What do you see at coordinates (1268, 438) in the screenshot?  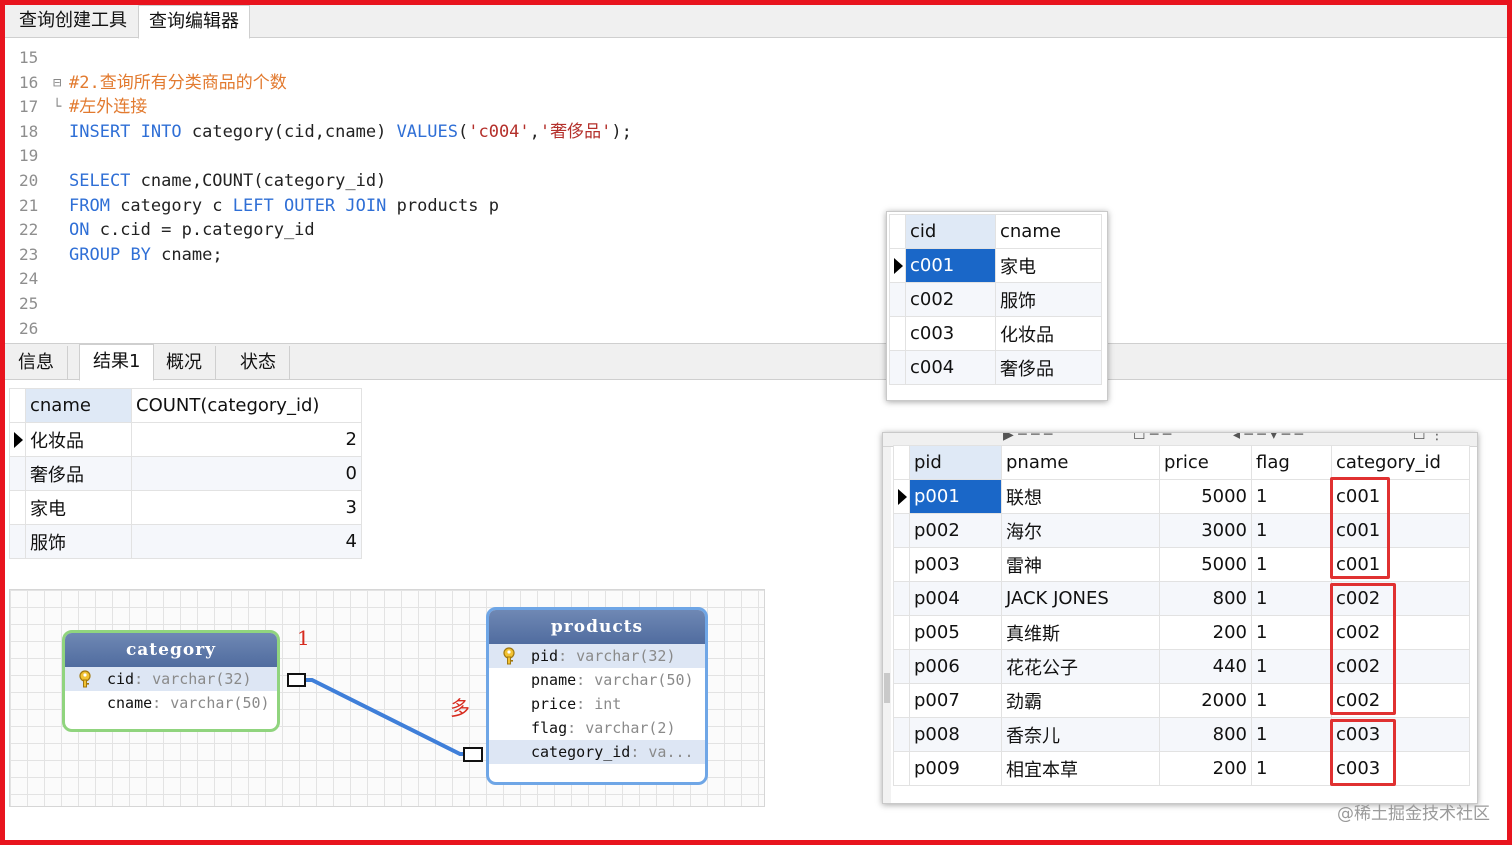 I see `toolbar-sort-icon: ◂ ─ ─ ▾ ─ ─` at bounding box center [1268, 438].